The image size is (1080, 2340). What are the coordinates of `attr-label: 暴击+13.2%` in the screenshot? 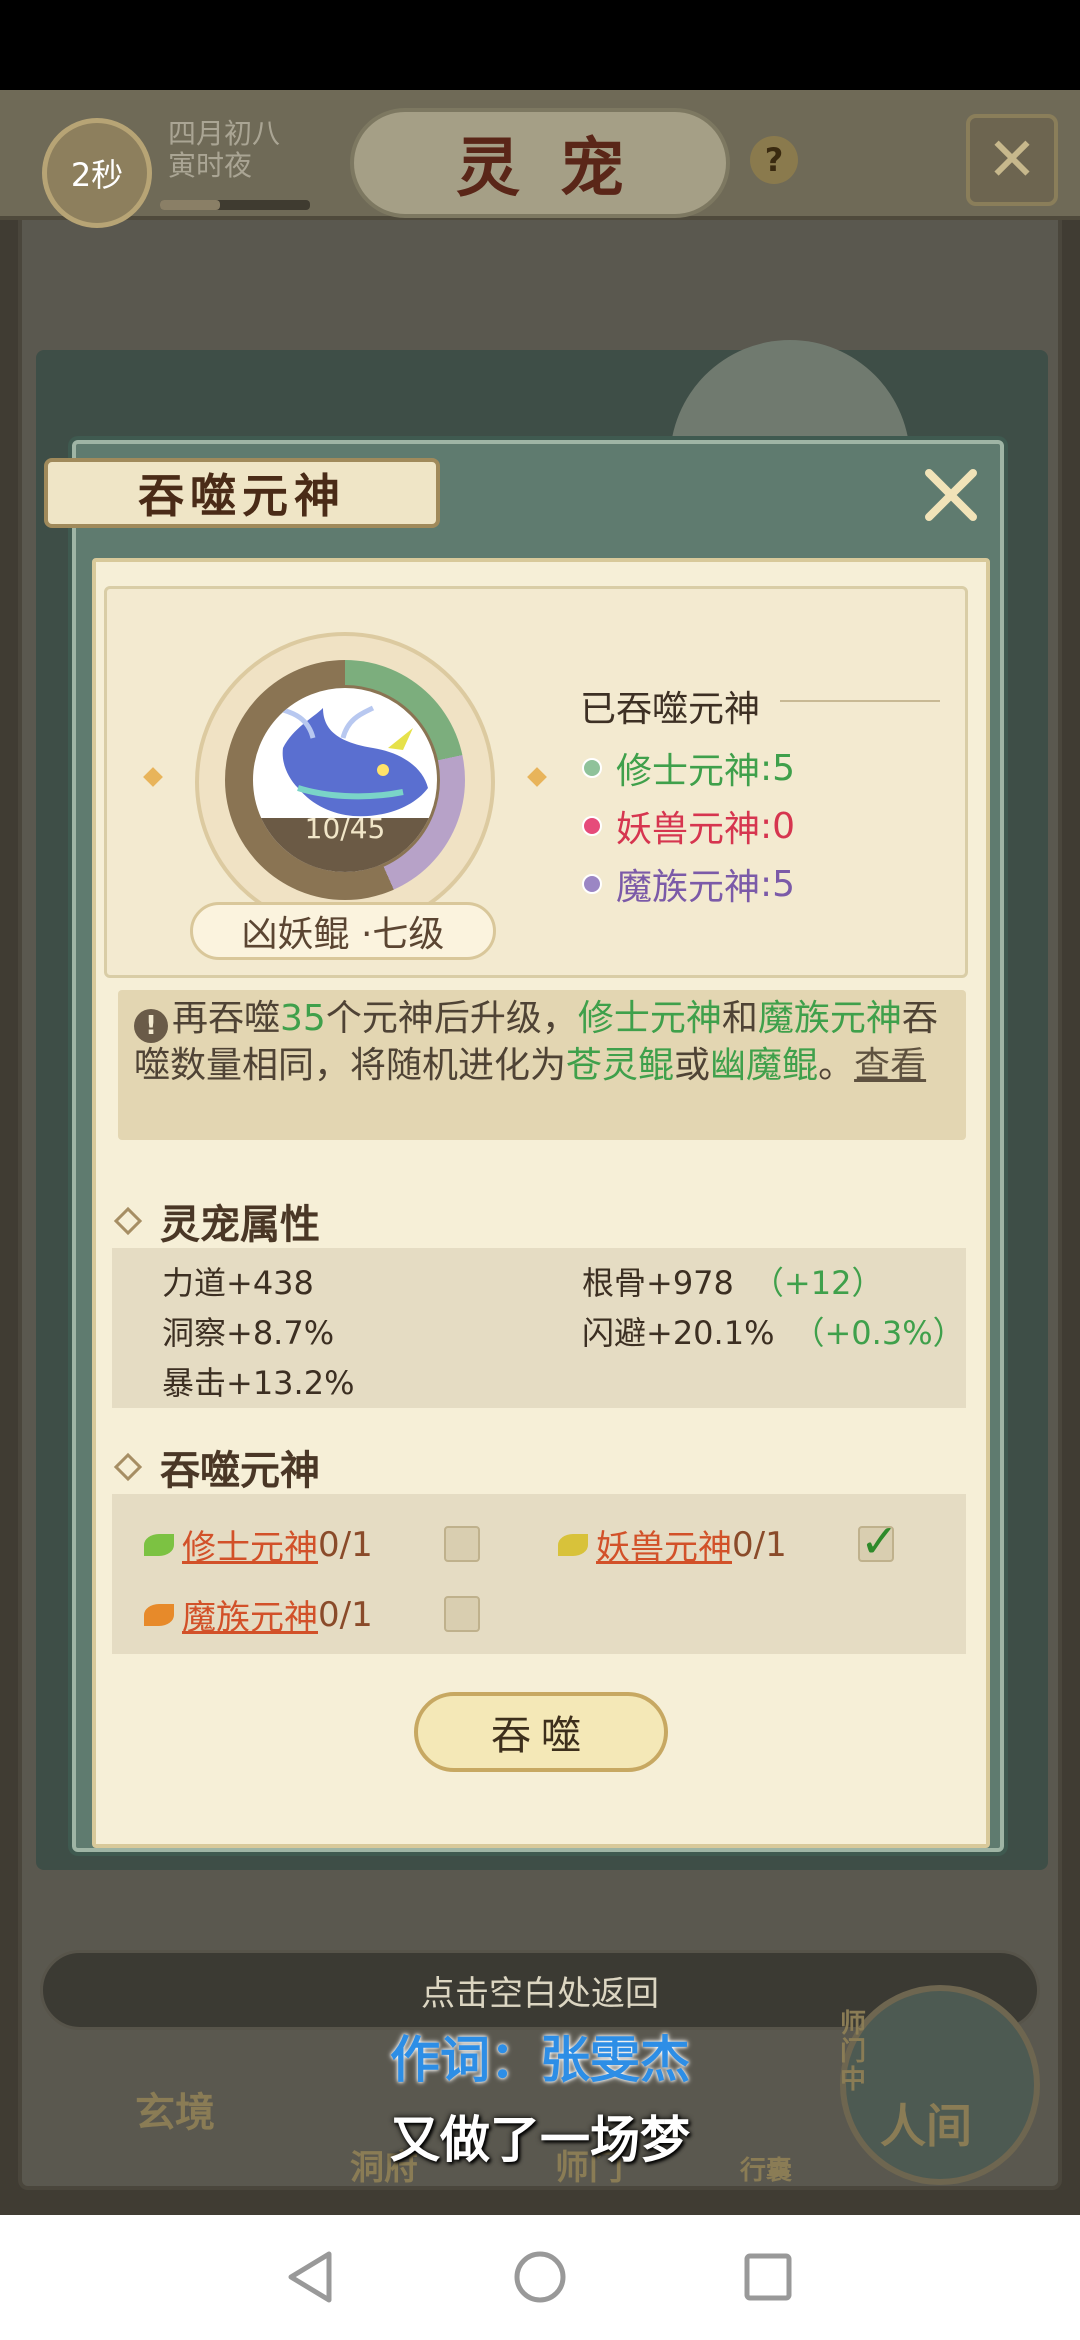 It's located at (258, 1383).